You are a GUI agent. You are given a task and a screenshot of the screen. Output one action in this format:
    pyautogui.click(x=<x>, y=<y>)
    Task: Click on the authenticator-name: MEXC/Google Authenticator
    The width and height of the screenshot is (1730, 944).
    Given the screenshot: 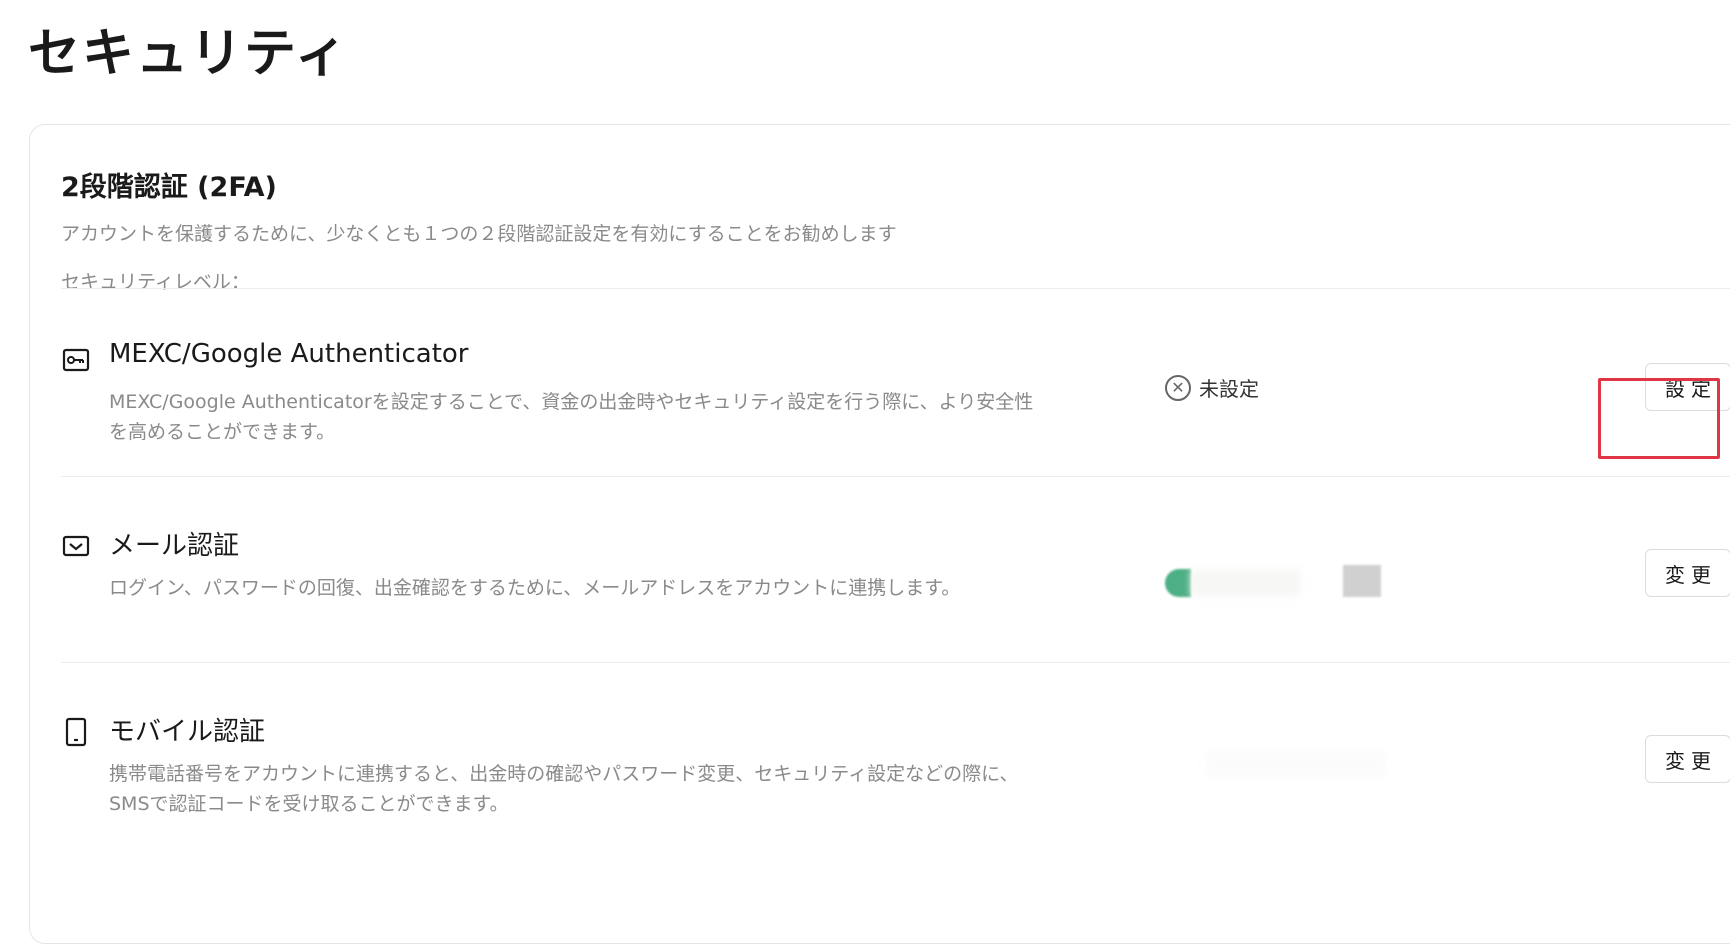 What is the action you would take?
    pyautogui.click(x=289, y=354)
    